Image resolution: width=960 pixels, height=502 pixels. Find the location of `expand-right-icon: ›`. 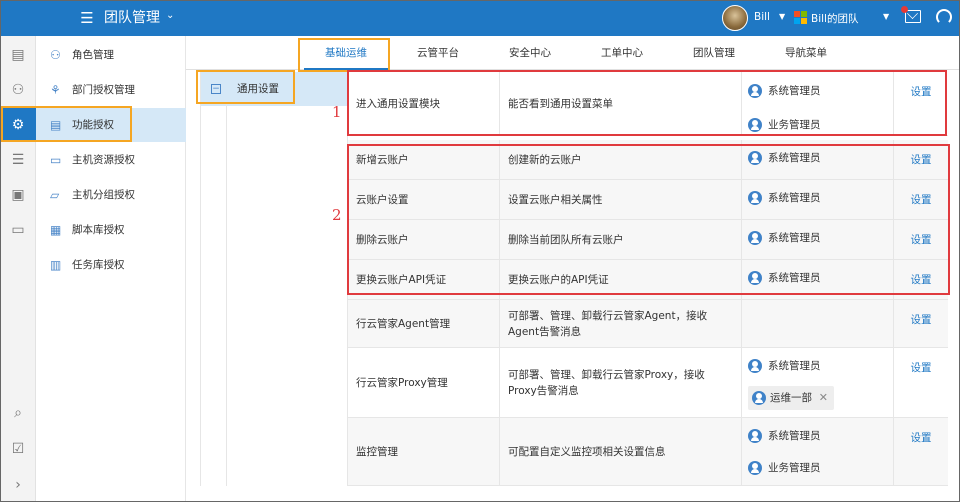

expand-right-icon: › is located at coordinates (18, 485).